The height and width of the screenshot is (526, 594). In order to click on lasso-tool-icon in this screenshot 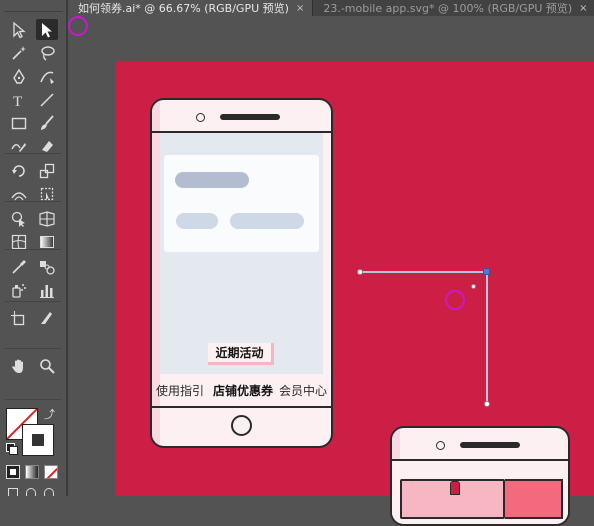, I will do `click(47, 52)`.